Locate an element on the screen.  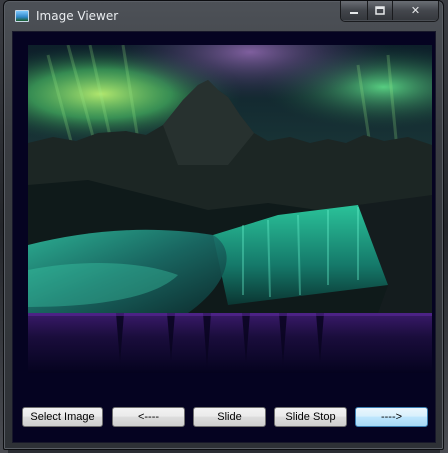
next-button: ----> is located at coordinates (391, 417).